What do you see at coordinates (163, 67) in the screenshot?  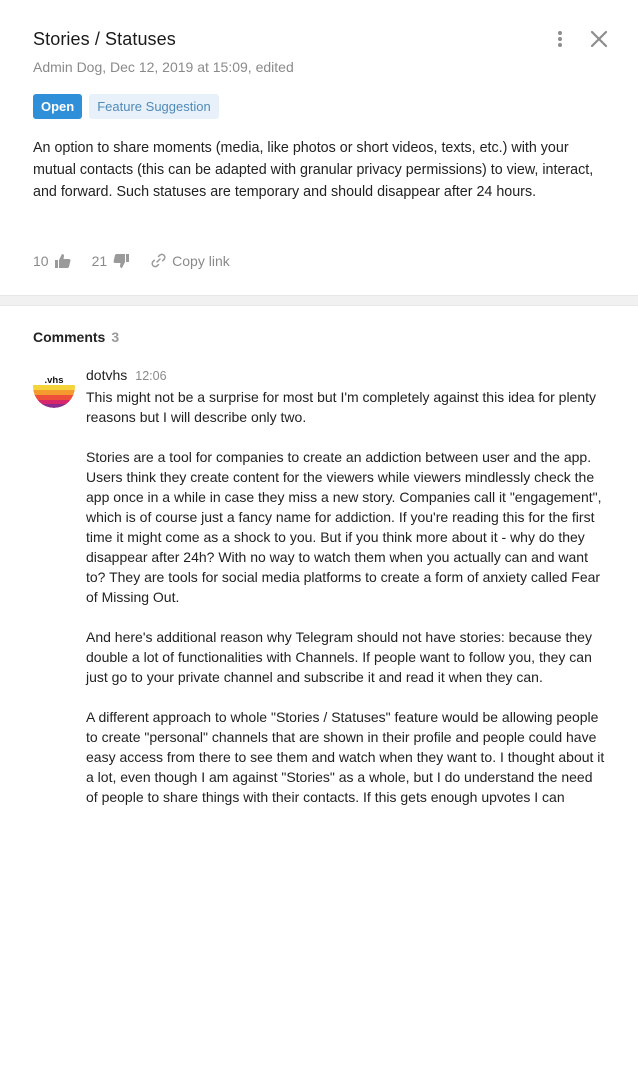 I see `issue-meta: Admin Dog, Dec 12, 2019 at 15:09, edited` at bounding box center [163, 67].